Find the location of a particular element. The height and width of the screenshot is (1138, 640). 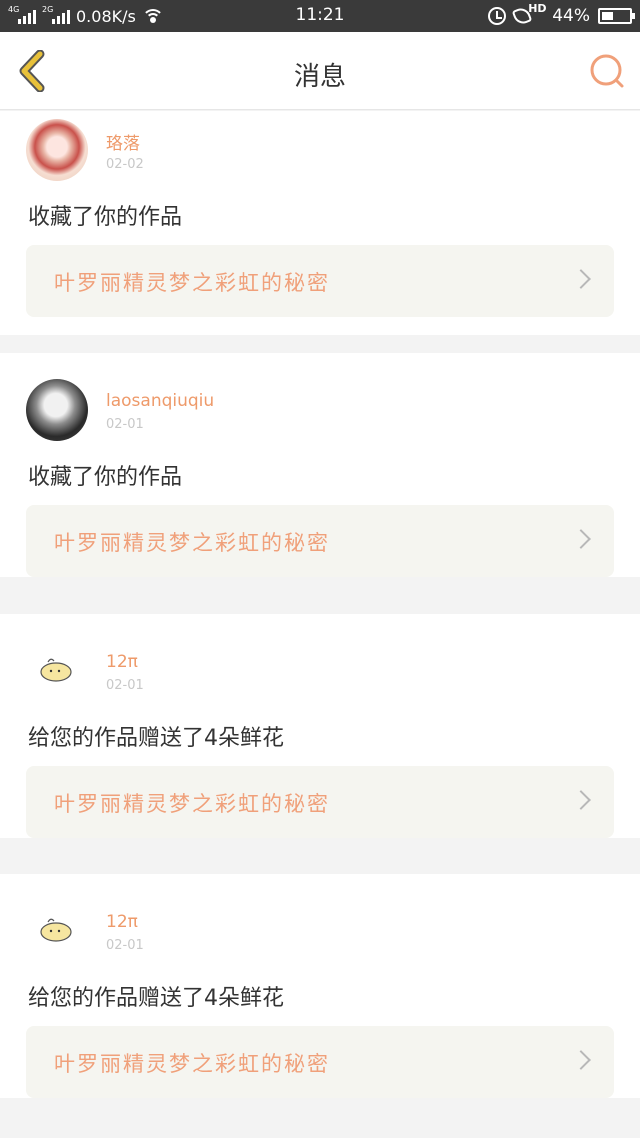

search-button is located at coordinates (607, 71).